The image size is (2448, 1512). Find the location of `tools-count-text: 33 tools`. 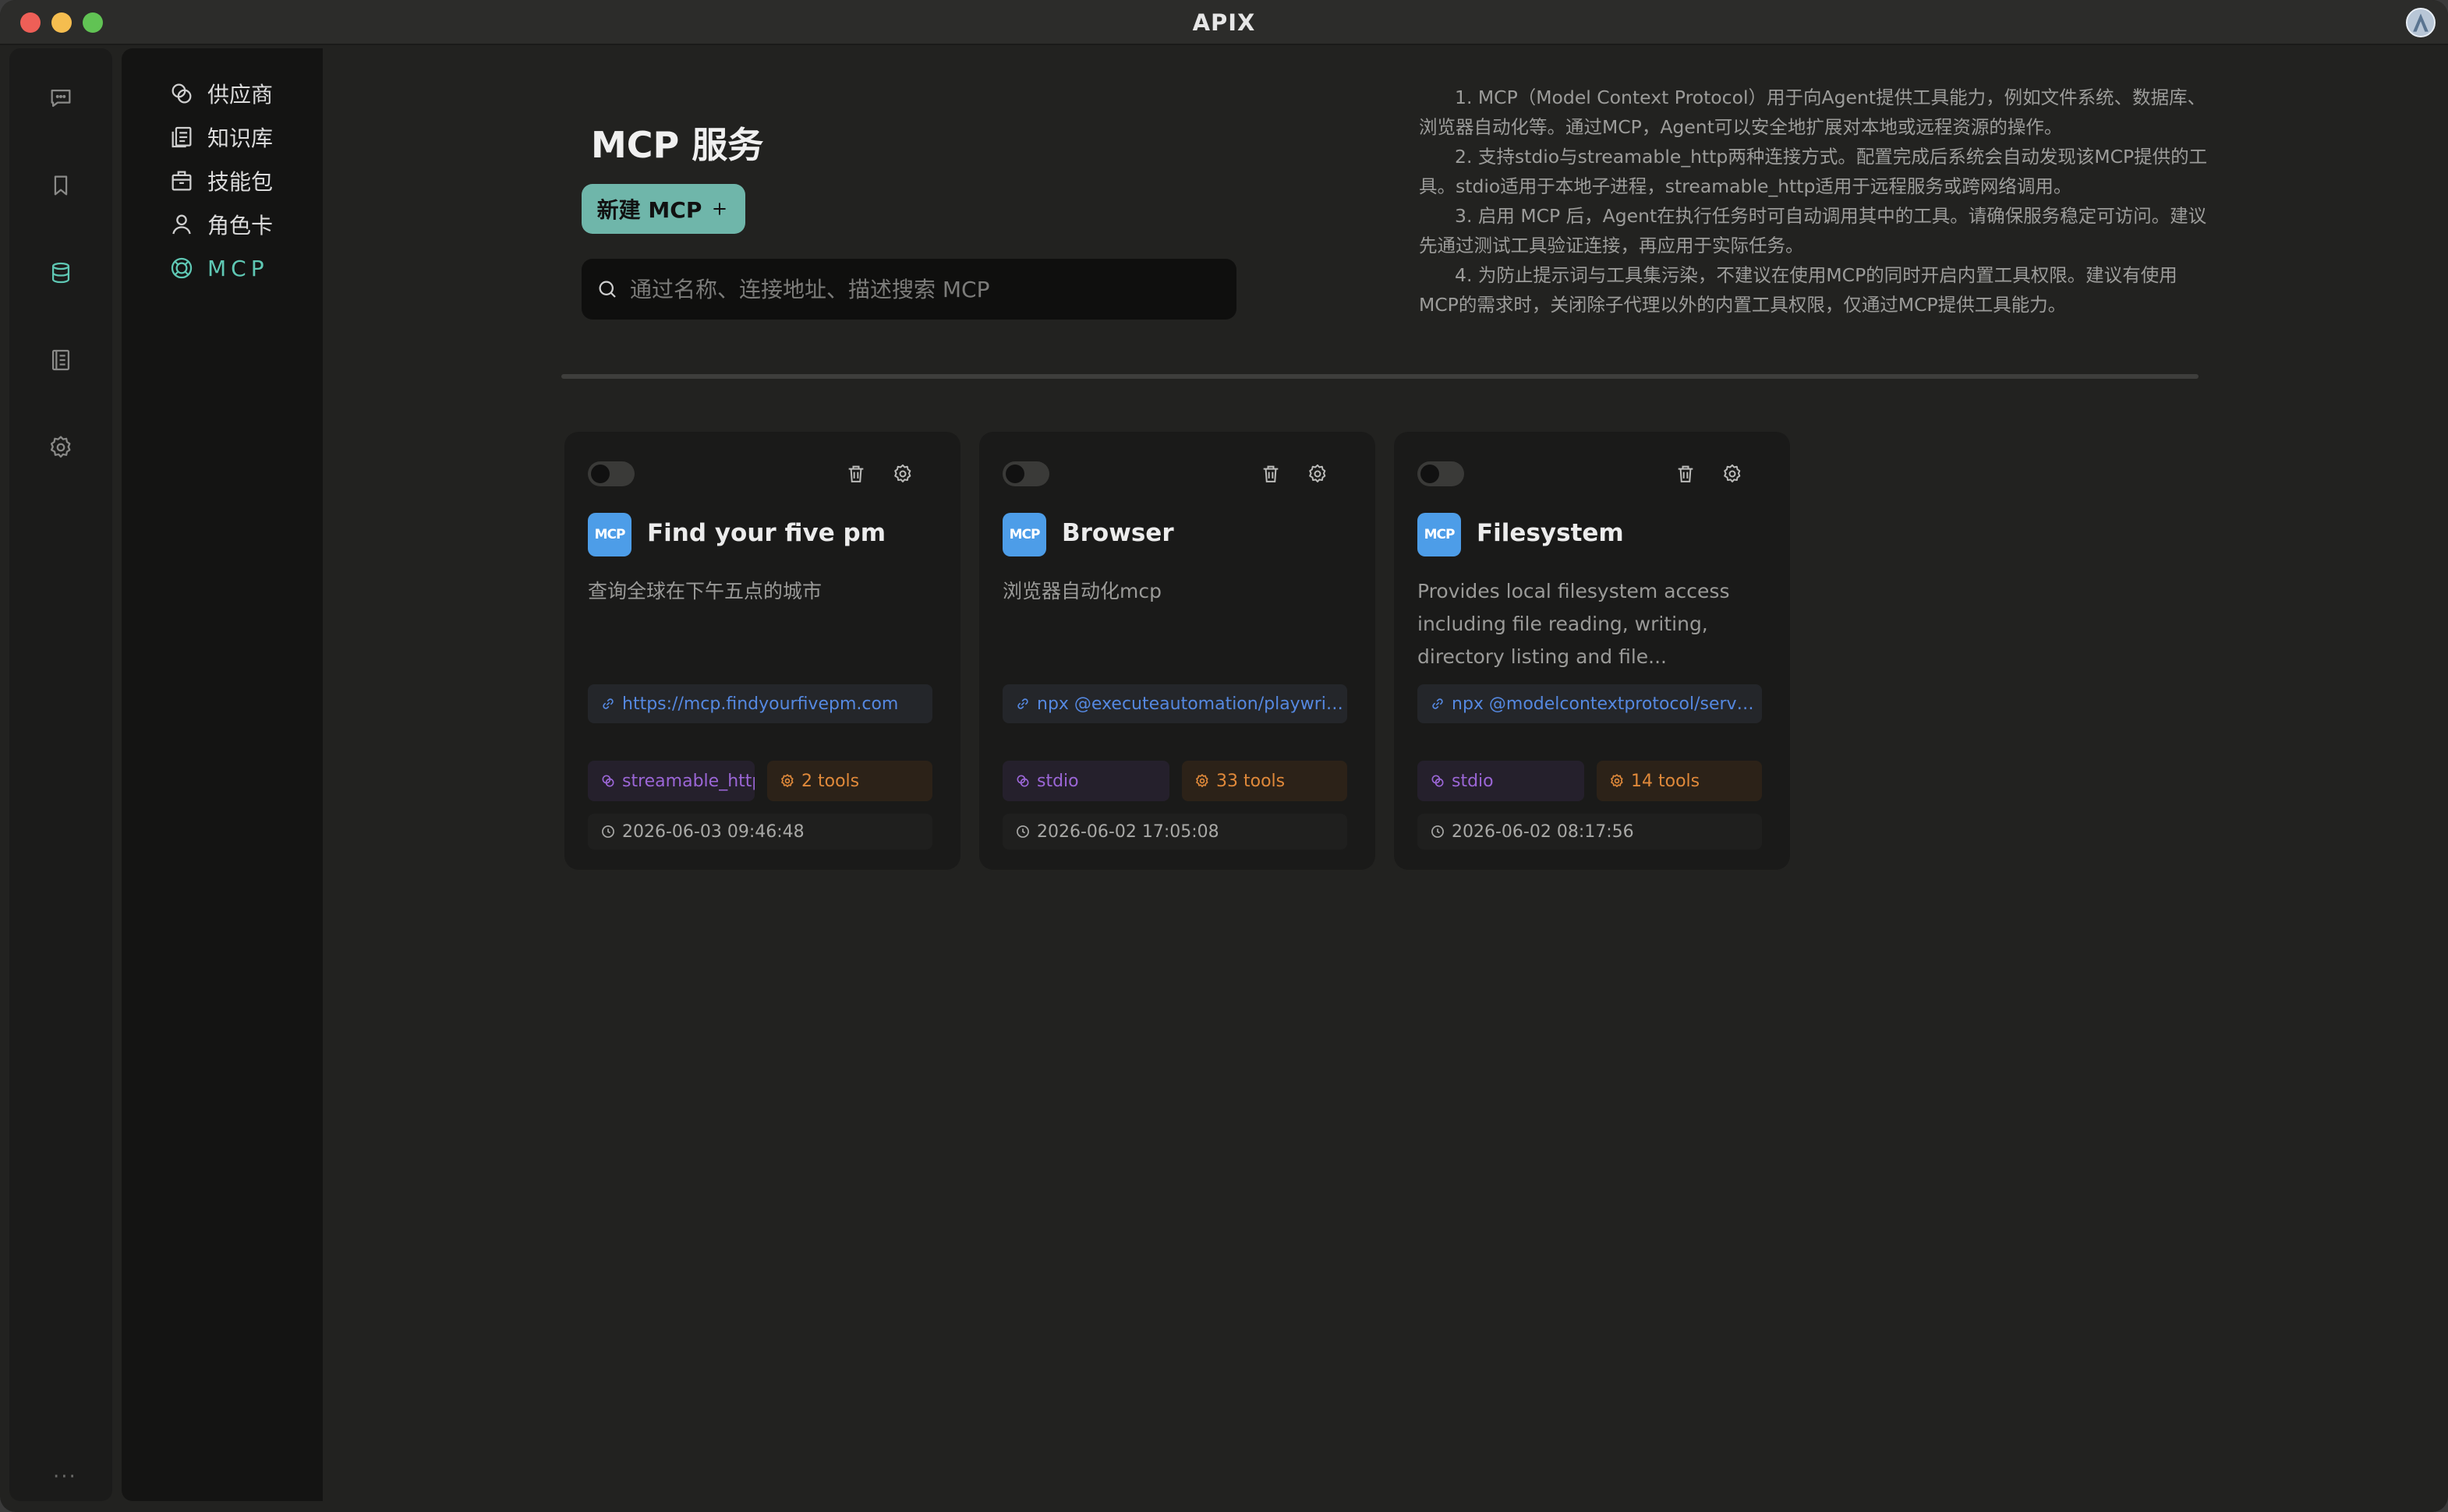

tools-count-text: 33 tools is located at coordinates (1251, 781).